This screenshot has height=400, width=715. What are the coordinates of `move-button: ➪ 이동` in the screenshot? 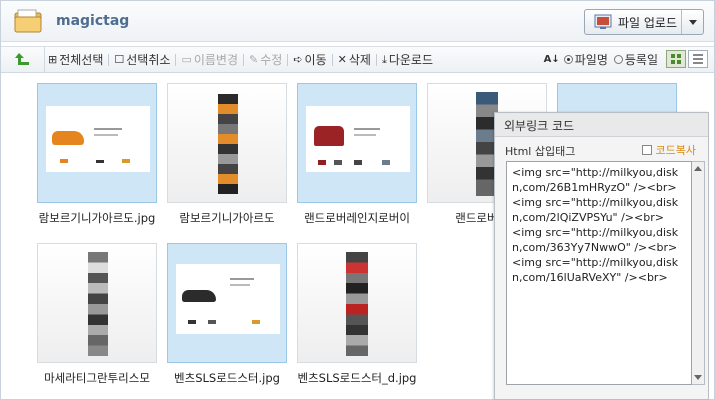 It's located at (309, 59).